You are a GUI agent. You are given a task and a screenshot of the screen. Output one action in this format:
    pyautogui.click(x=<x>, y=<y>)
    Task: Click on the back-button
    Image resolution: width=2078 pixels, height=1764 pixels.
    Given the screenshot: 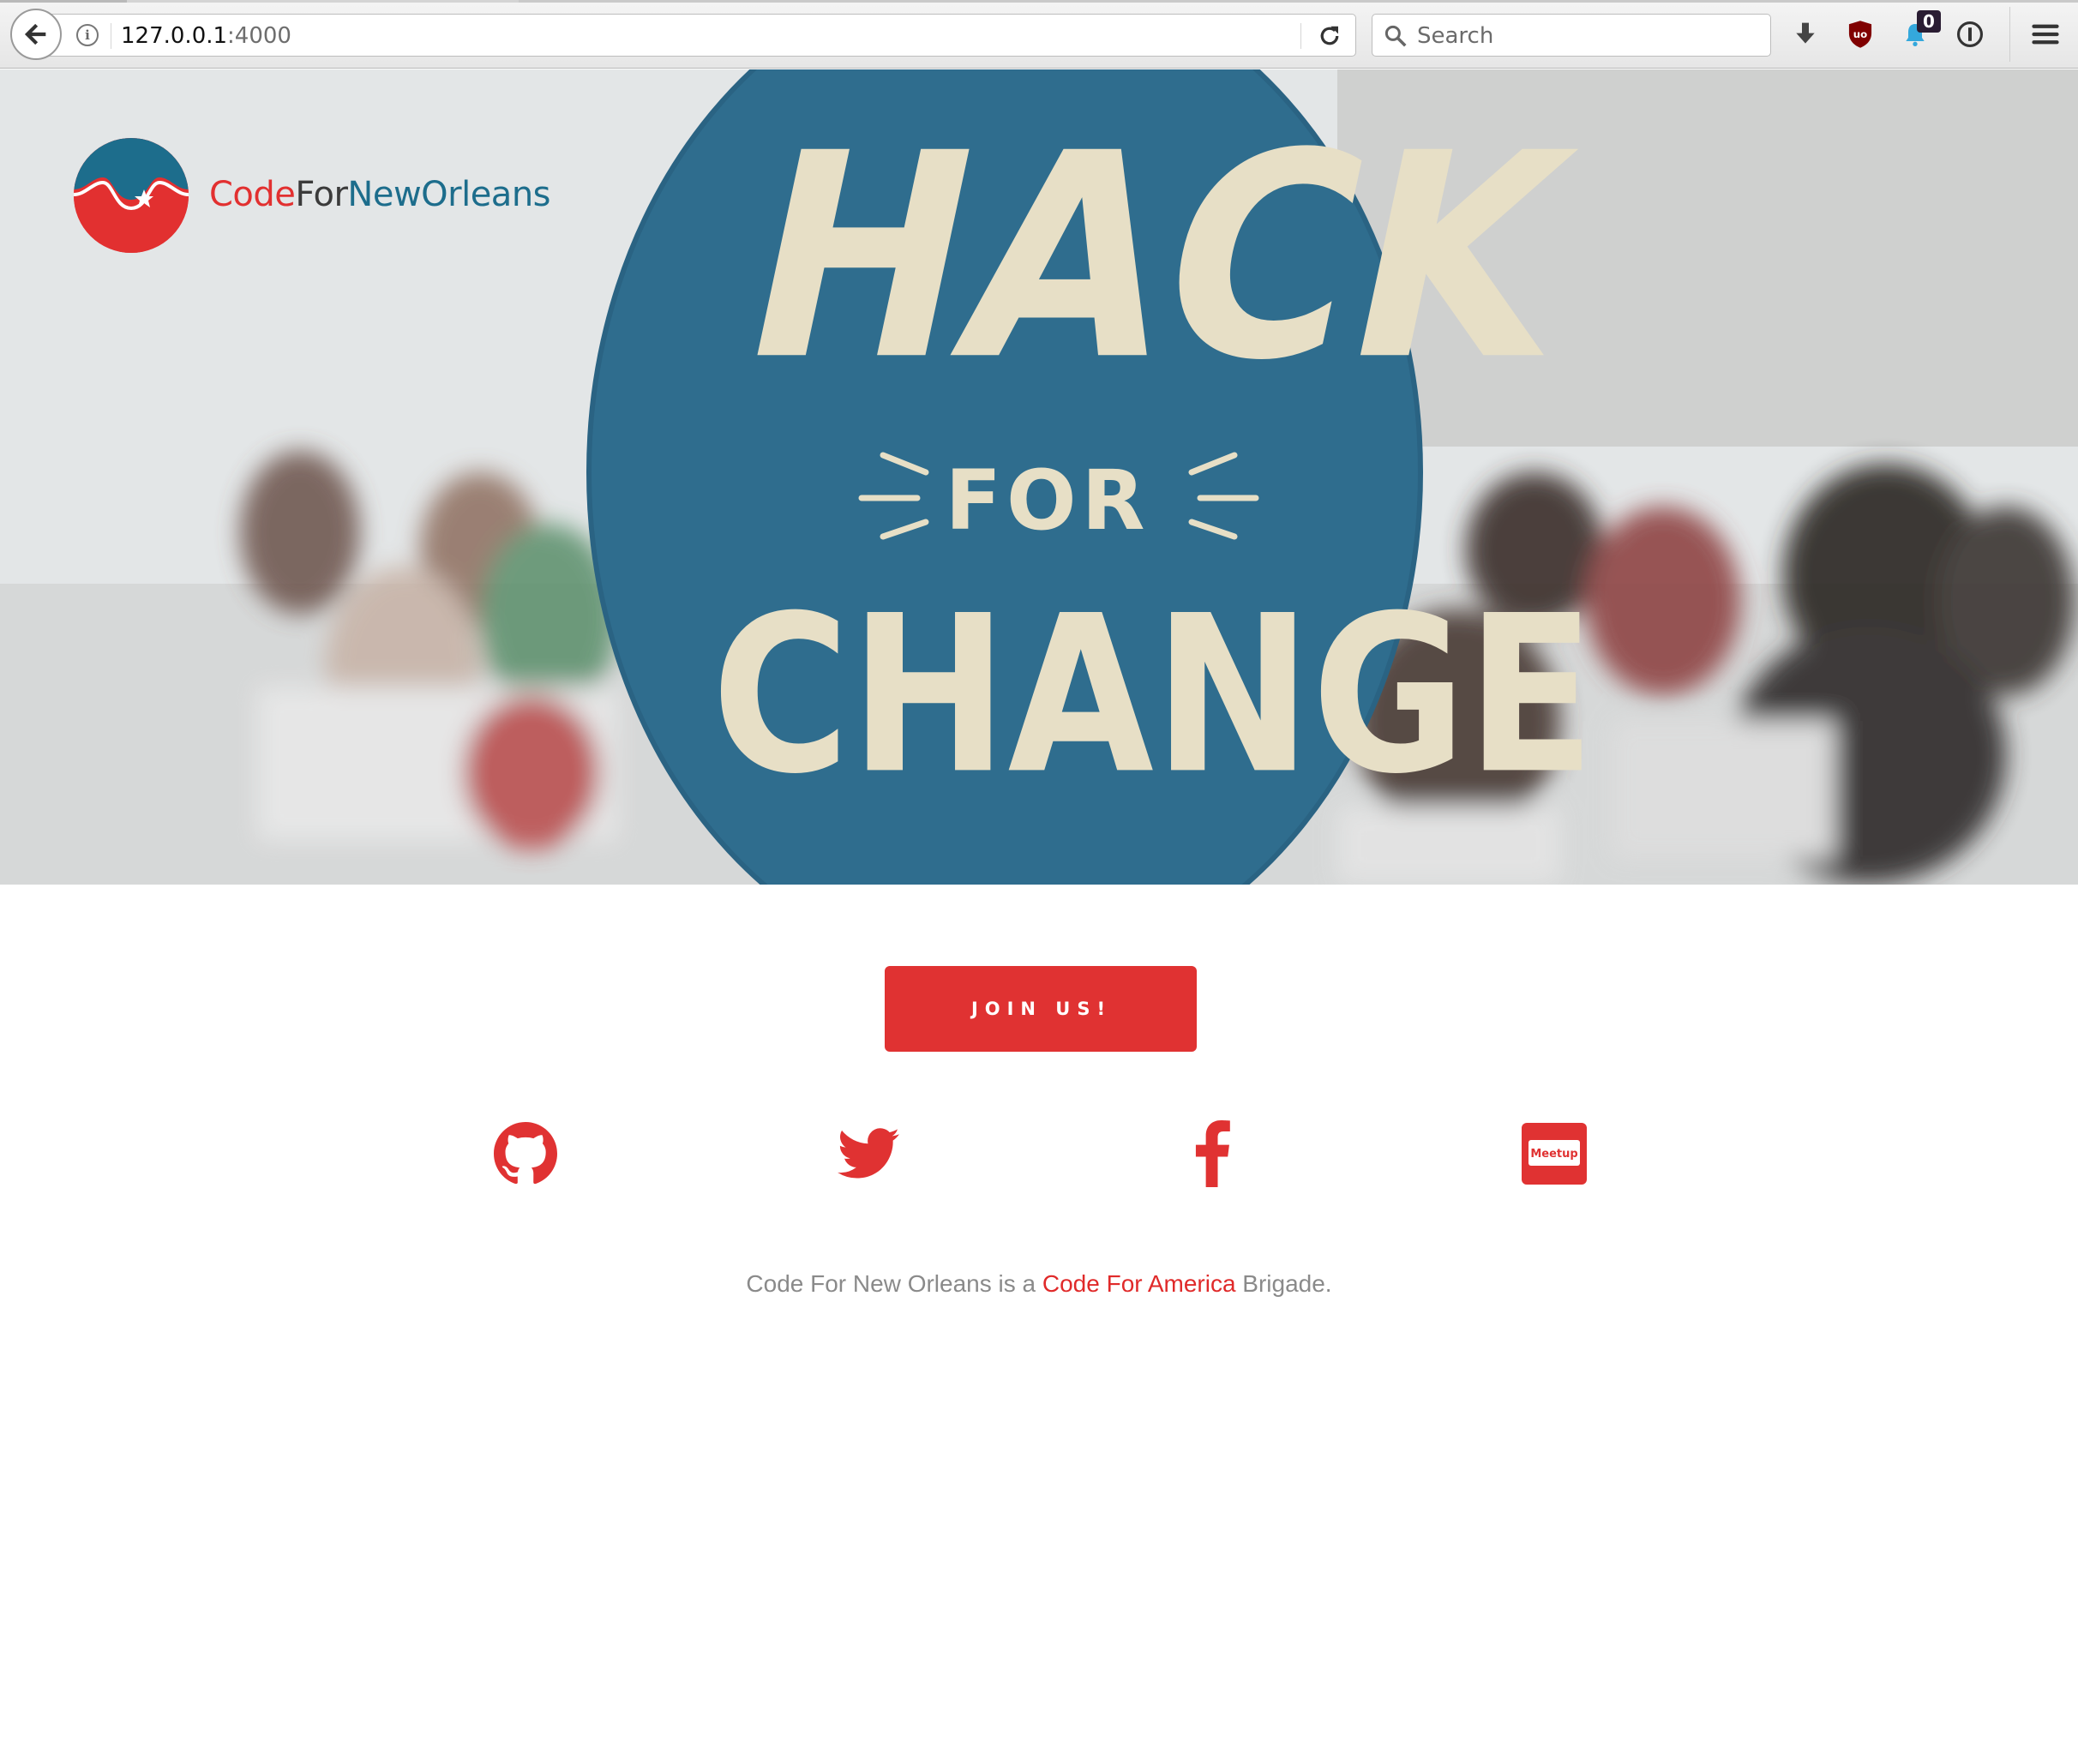 What is the action you would take?
    pyautogui.click(x=36, y=34)
    